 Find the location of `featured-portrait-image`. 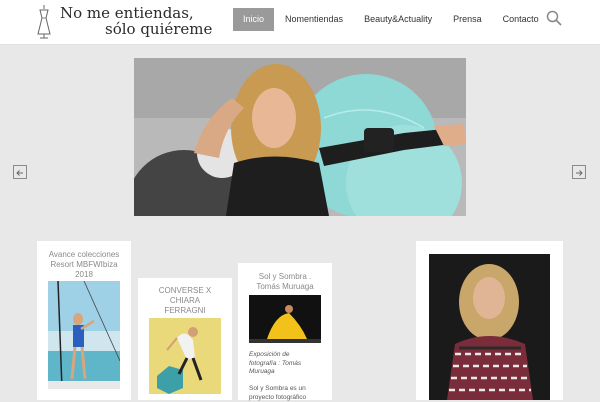

featured-portrait-image is located at coordinates (489, 327).